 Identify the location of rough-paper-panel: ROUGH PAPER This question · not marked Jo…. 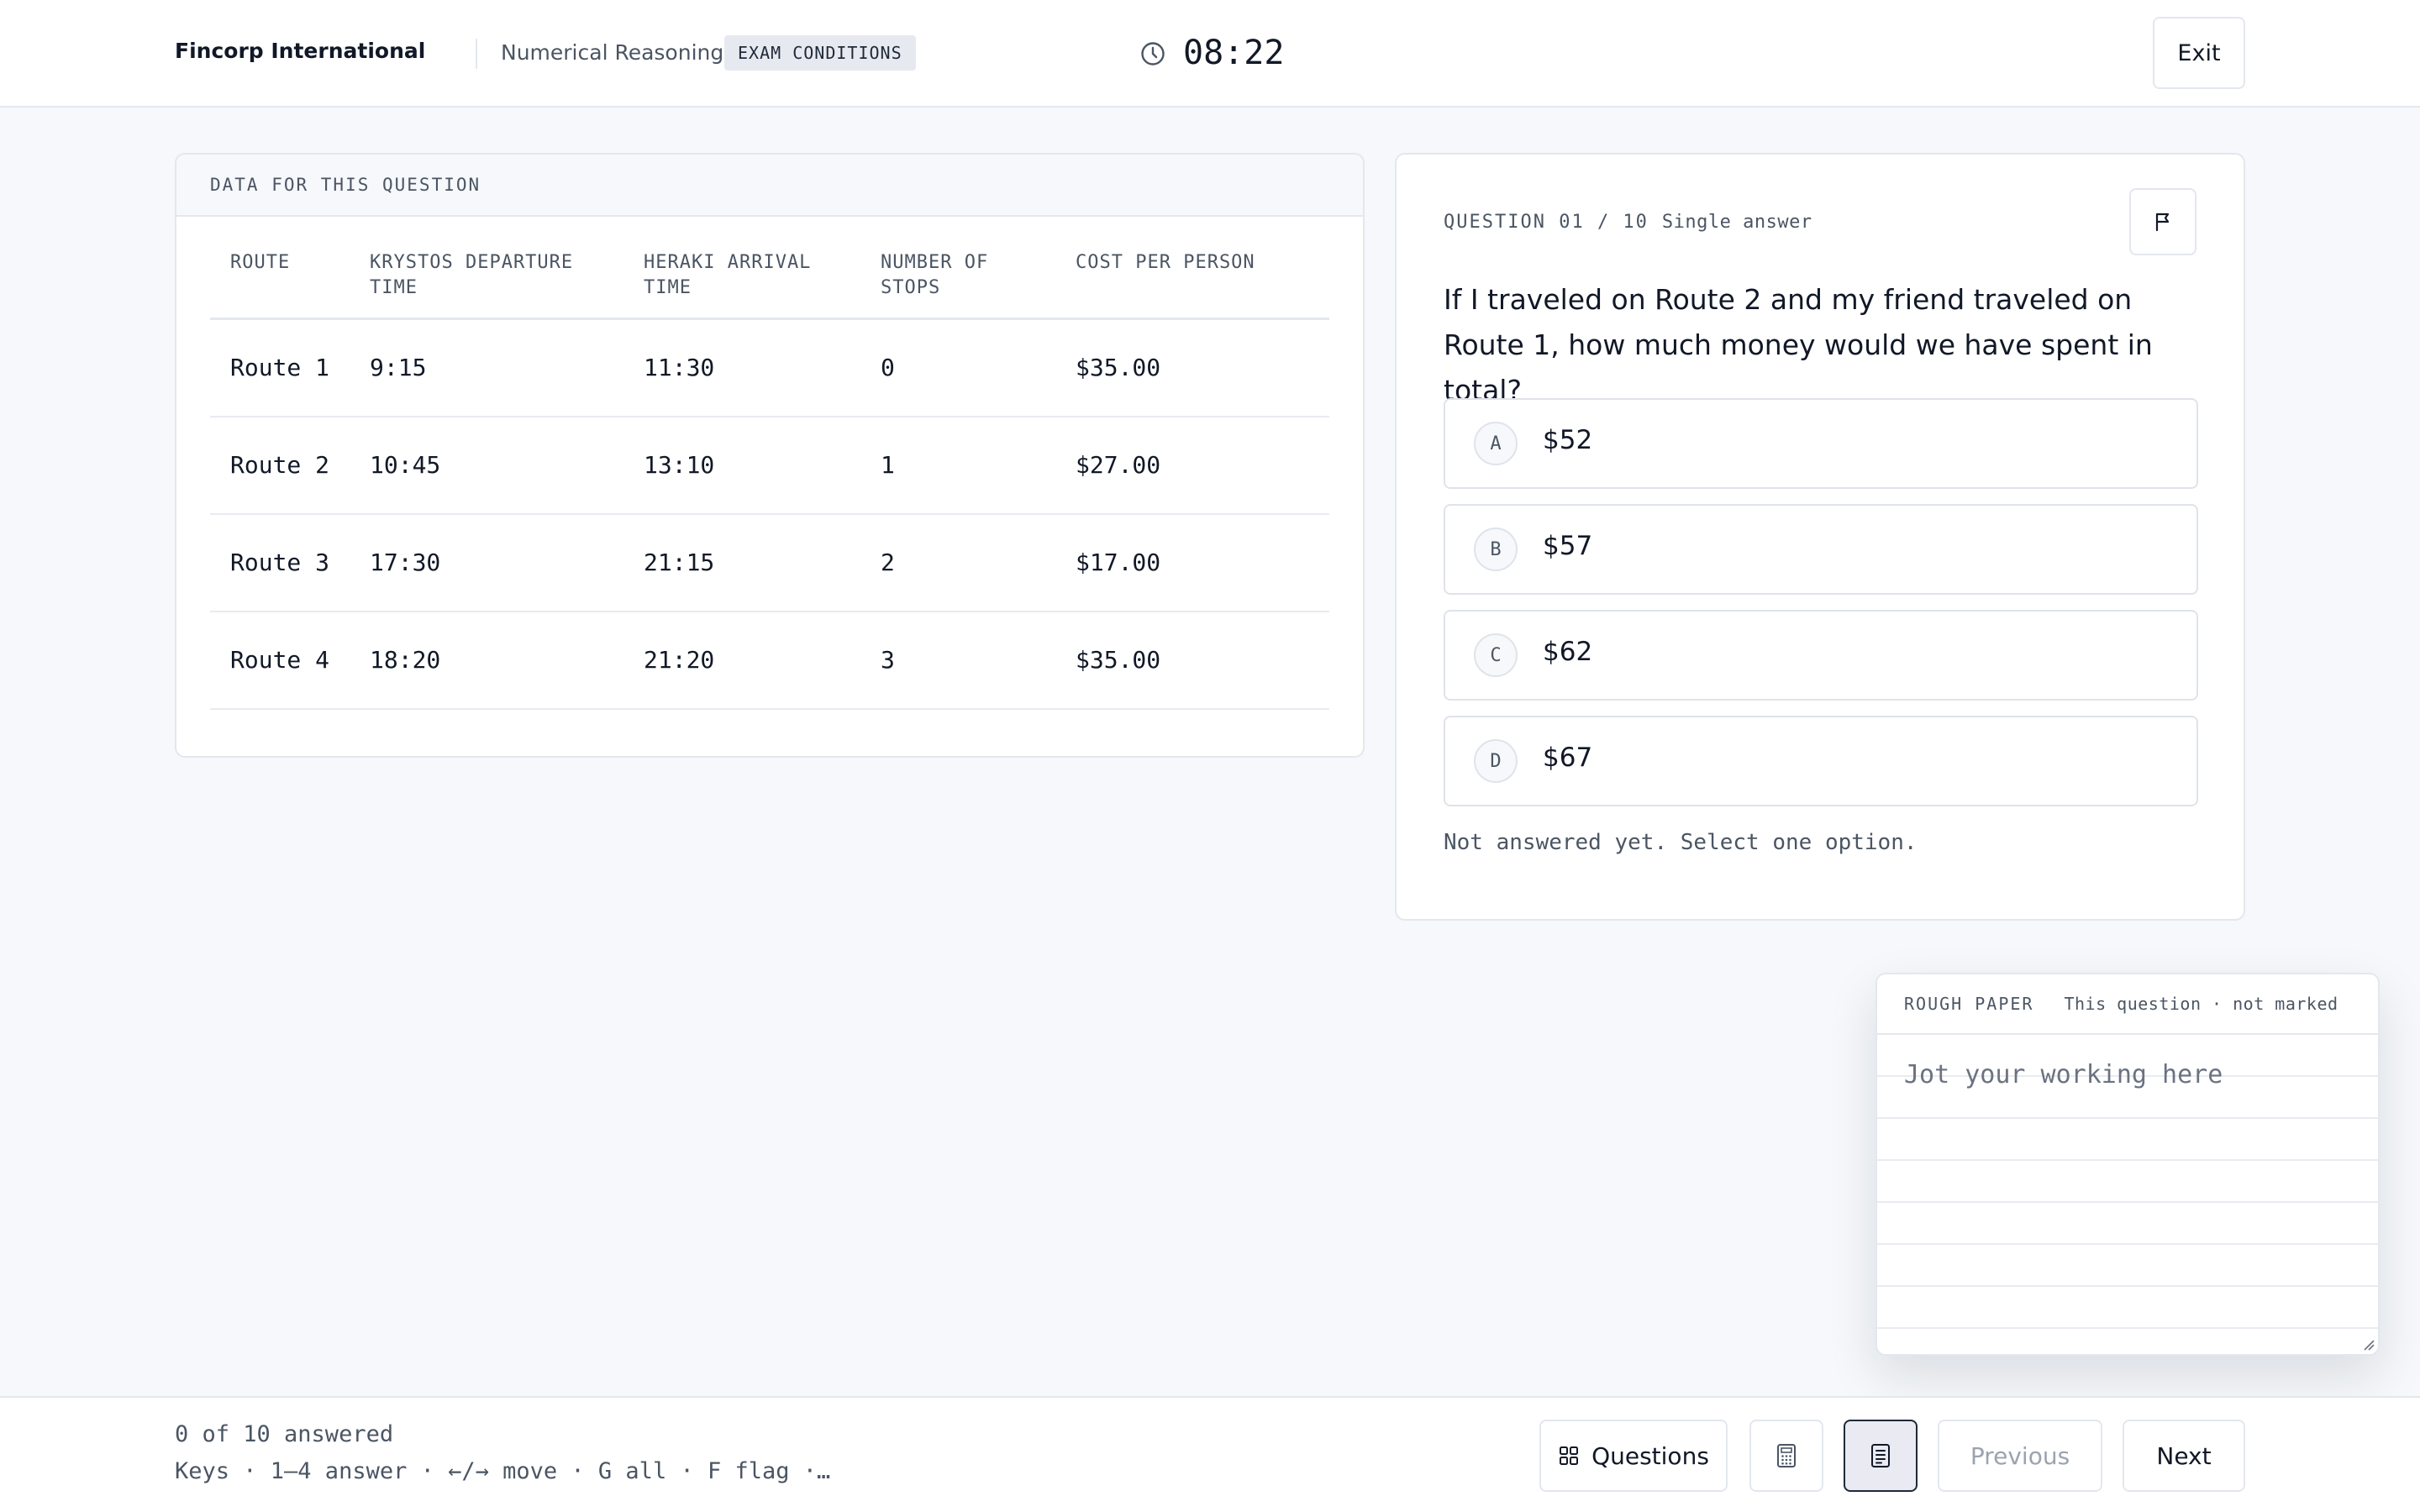
(2128, 1164).